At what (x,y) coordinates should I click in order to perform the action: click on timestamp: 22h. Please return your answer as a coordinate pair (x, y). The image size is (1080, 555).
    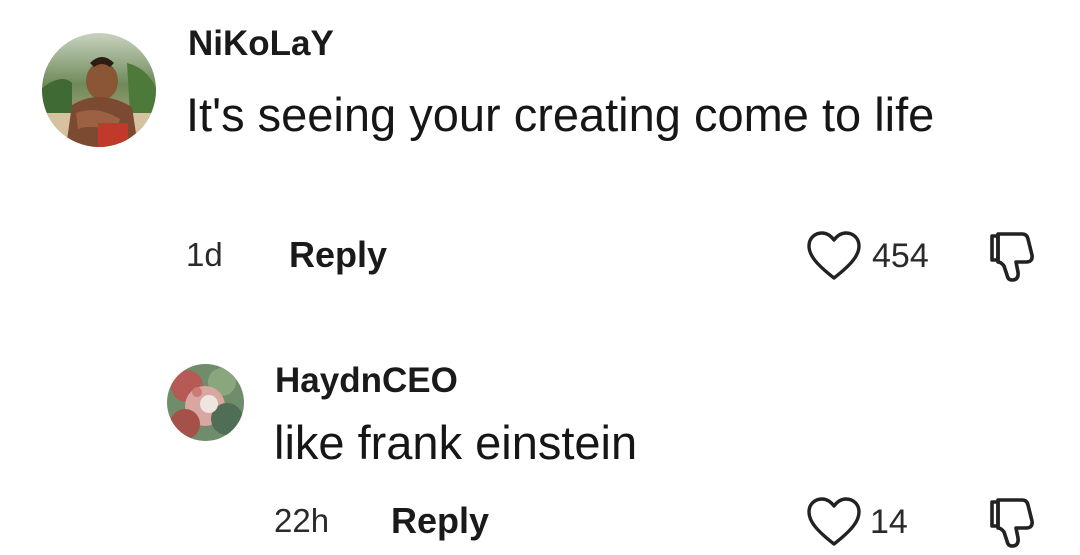
    Looking at the image, I should click on (302, 520).